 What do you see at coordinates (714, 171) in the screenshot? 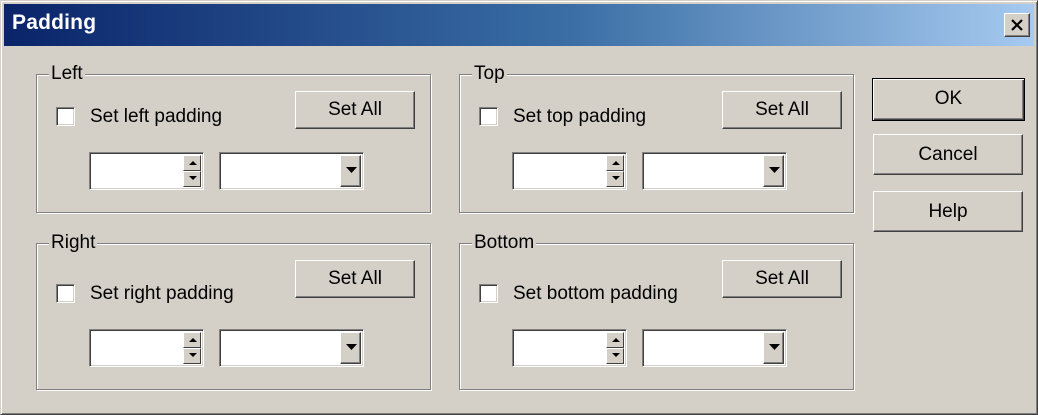
I see `top-unit-dropdown` at bounding box center [714, 171].